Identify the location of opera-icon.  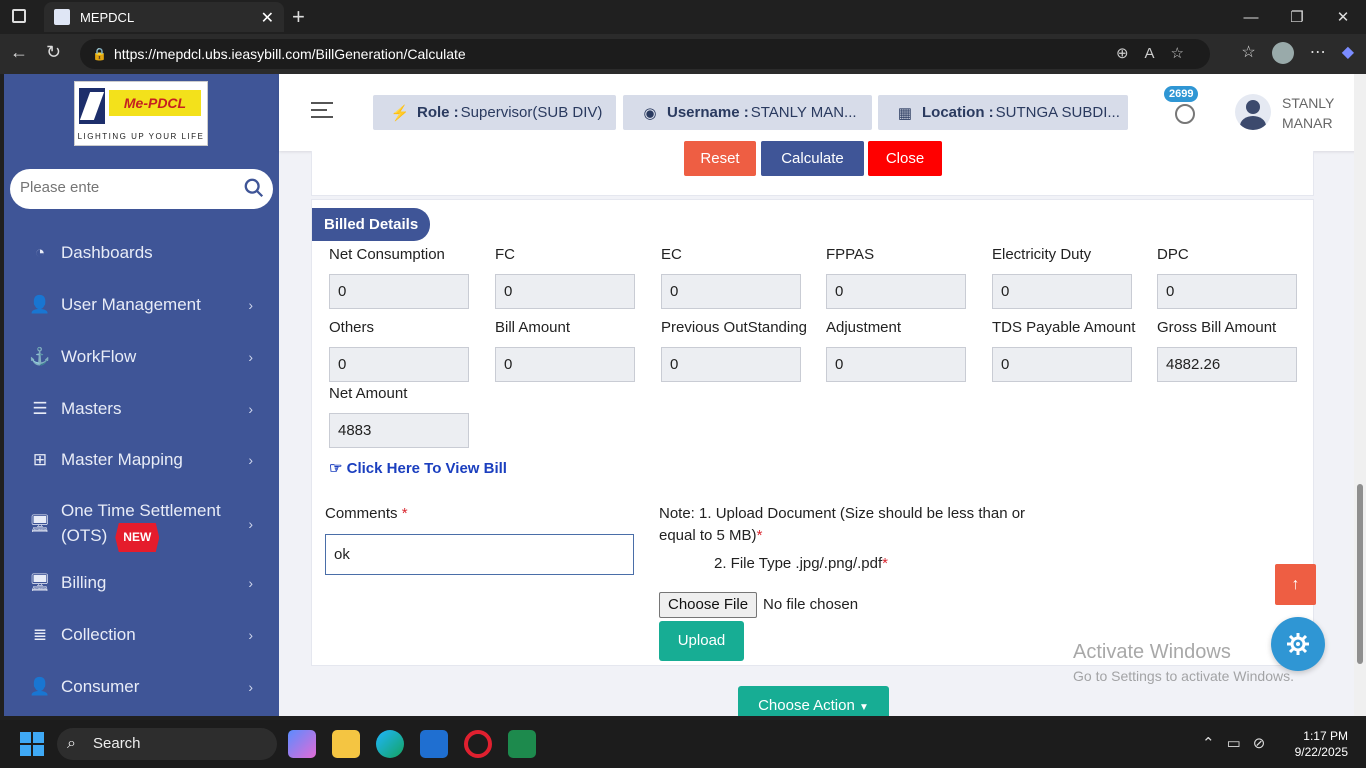
(478, 744).